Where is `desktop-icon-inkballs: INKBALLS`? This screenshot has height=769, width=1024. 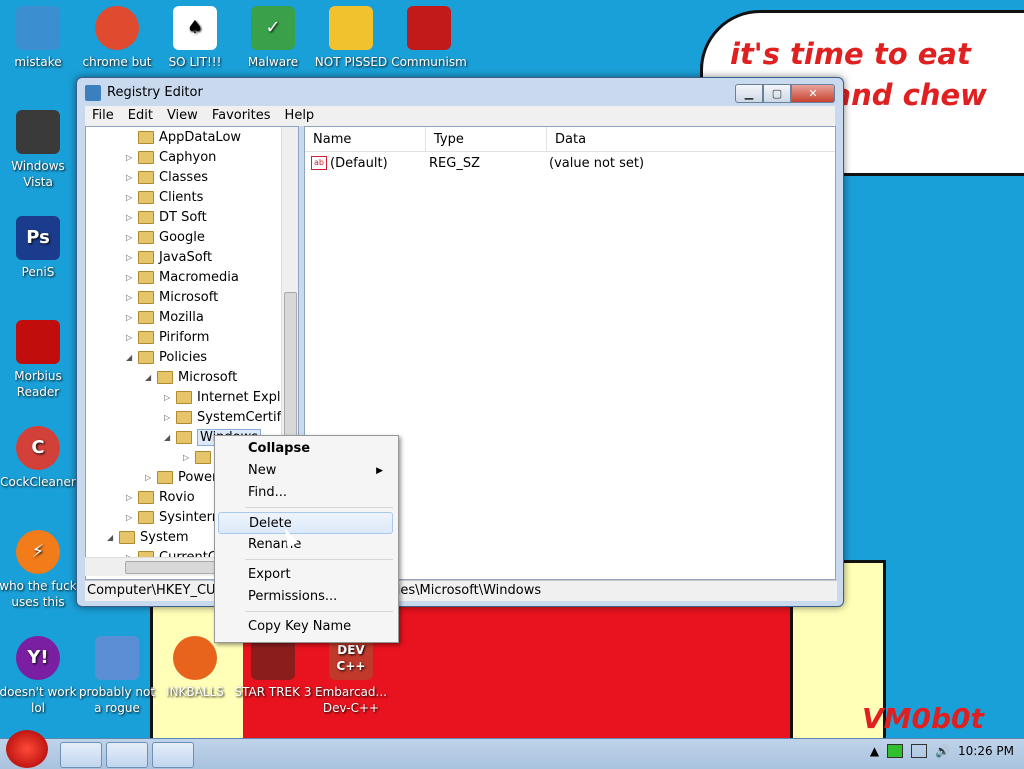
desktop-icon-inkballs: INKBALLS is located at coordinates (195, 668).